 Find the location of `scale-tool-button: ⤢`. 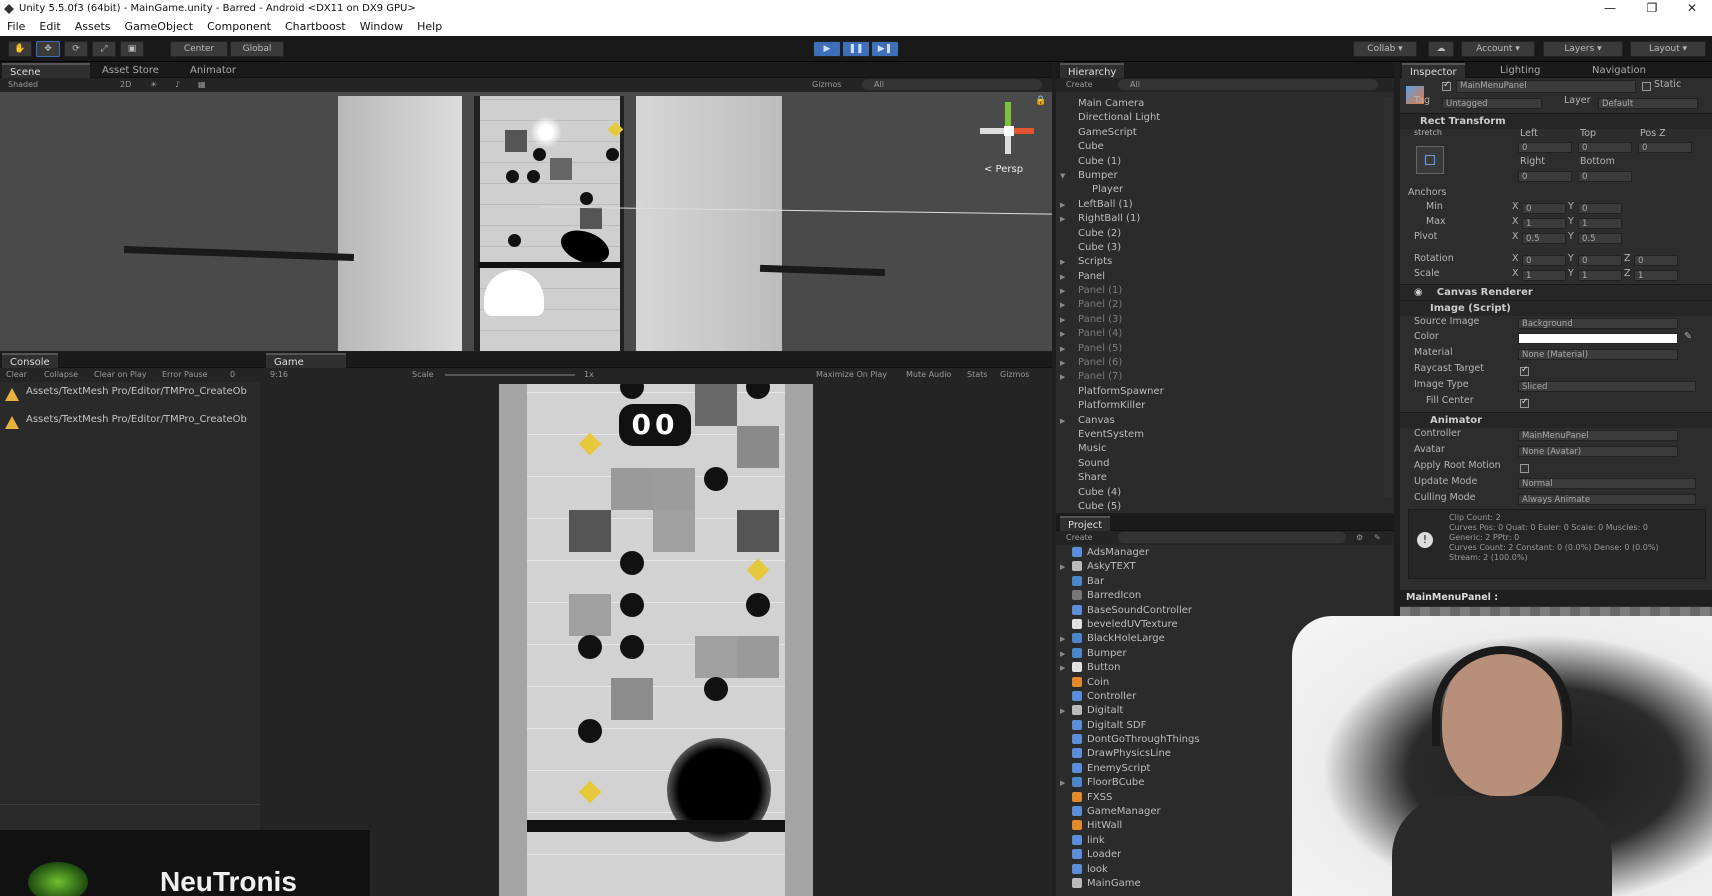

scale-tool-button: ⤢ is located at coordinates (104, 49).